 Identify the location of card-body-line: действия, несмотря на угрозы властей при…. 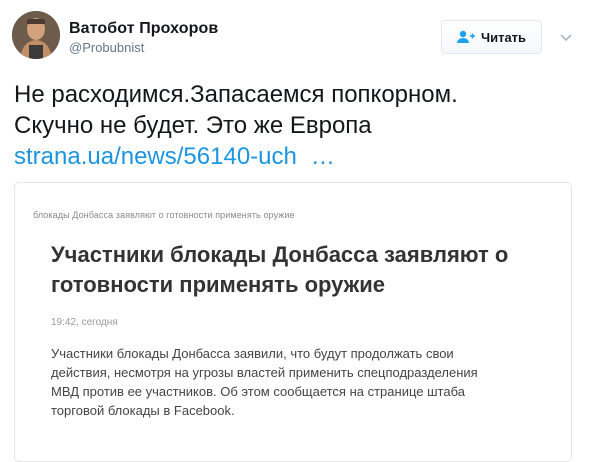
(264, 372).